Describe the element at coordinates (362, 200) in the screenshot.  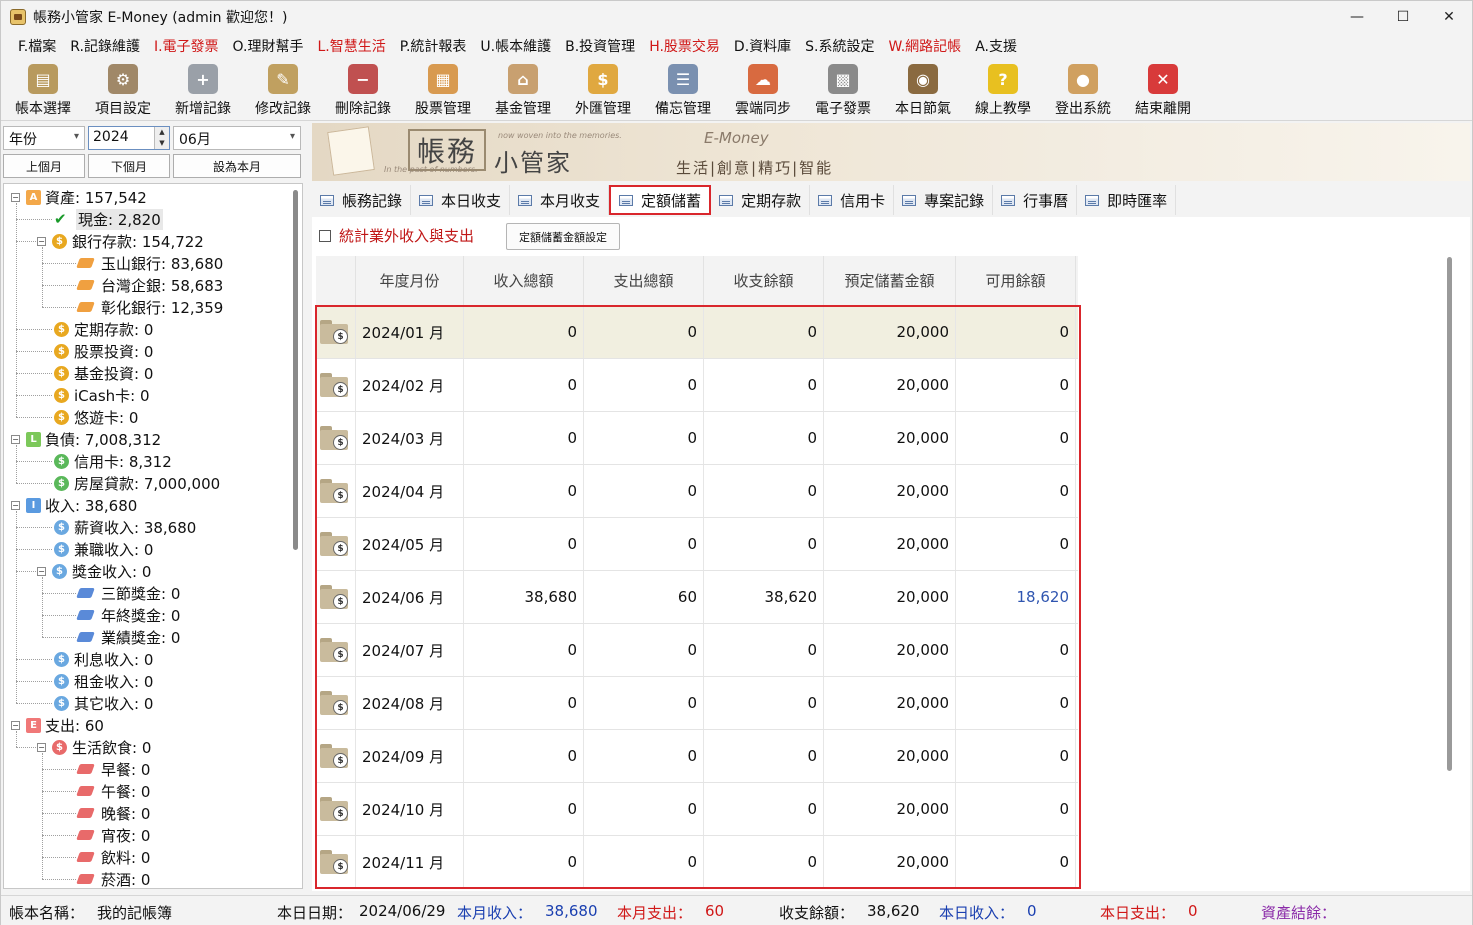
I see `tab-1: 帳務記錄` at that location.